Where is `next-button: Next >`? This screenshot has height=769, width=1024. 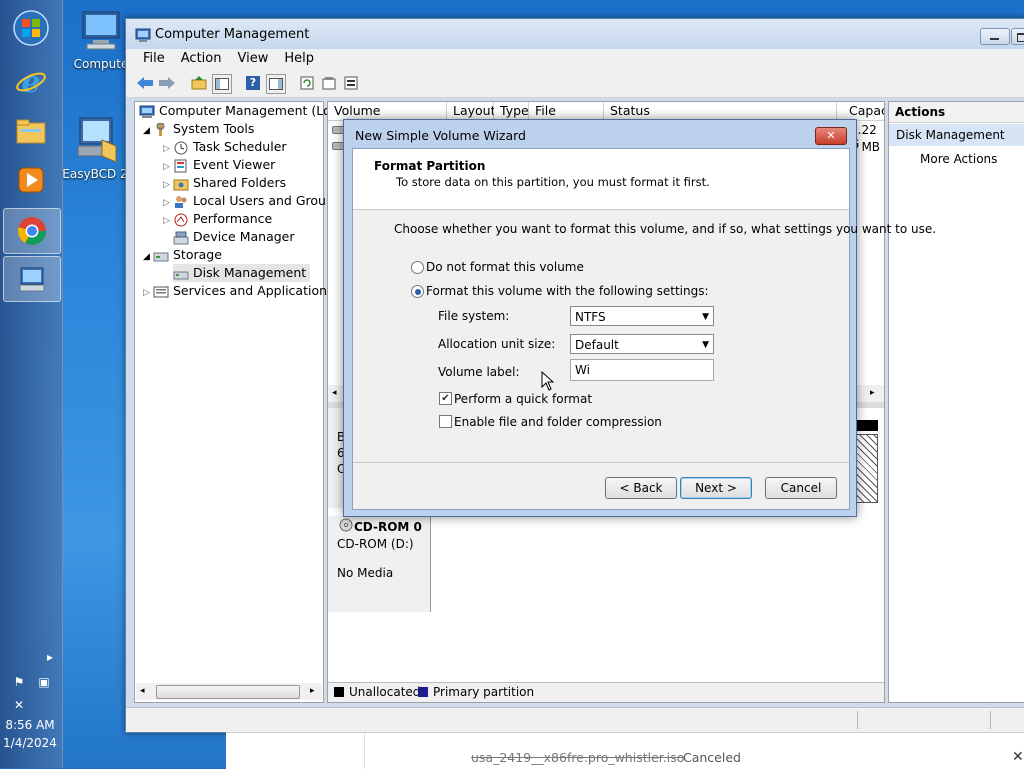
next-button: Next > is located at coordinates (716, 488).